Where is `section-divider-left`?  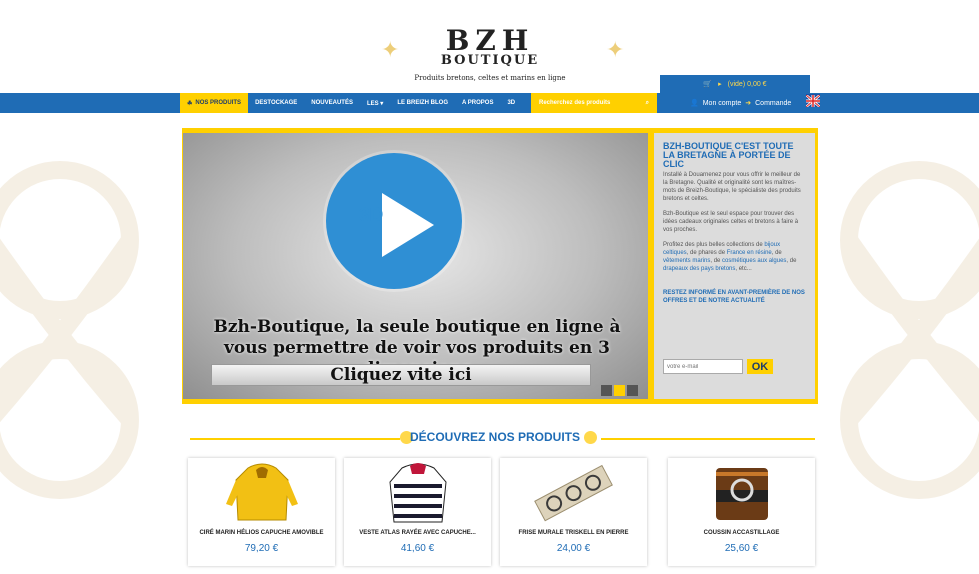
section-divider-left is located at coordinates (295, 439).